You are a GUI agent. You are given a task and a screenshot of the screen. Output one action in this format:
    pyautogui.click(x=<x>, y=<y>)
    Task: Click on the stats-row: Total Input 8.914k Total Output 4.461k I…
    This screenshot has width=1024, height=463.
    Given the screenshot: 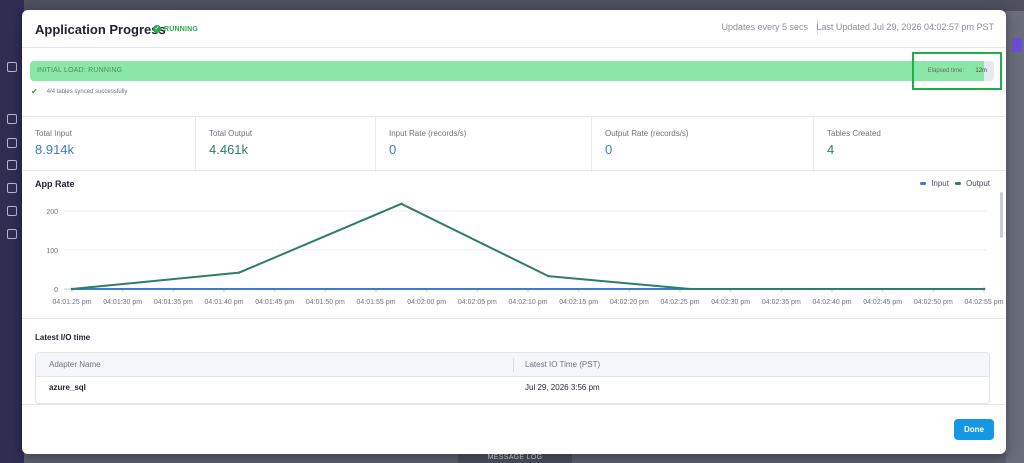 What is the action you would take?
    pyautogui.click(x=514, y=144)
    